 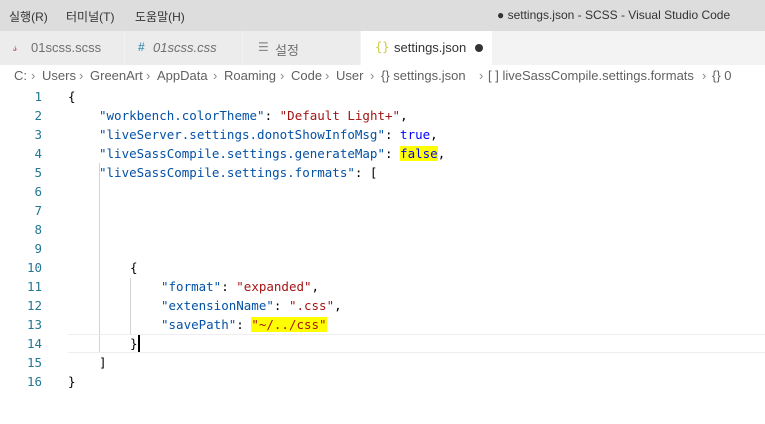 I want to click on code-token: ], so click(x=103, y=362).